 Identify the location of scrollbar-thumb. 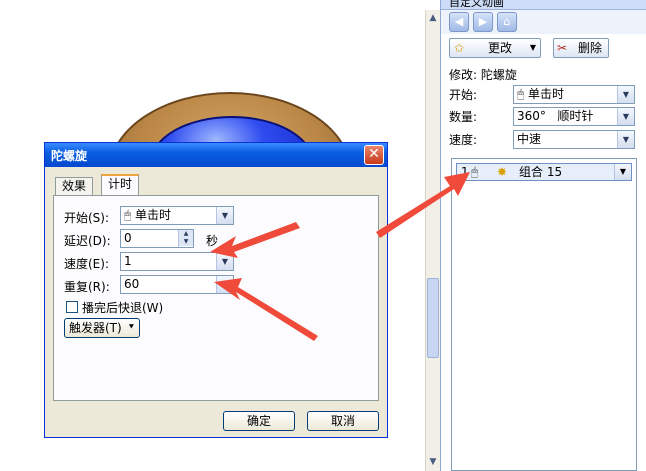
(433, 318).